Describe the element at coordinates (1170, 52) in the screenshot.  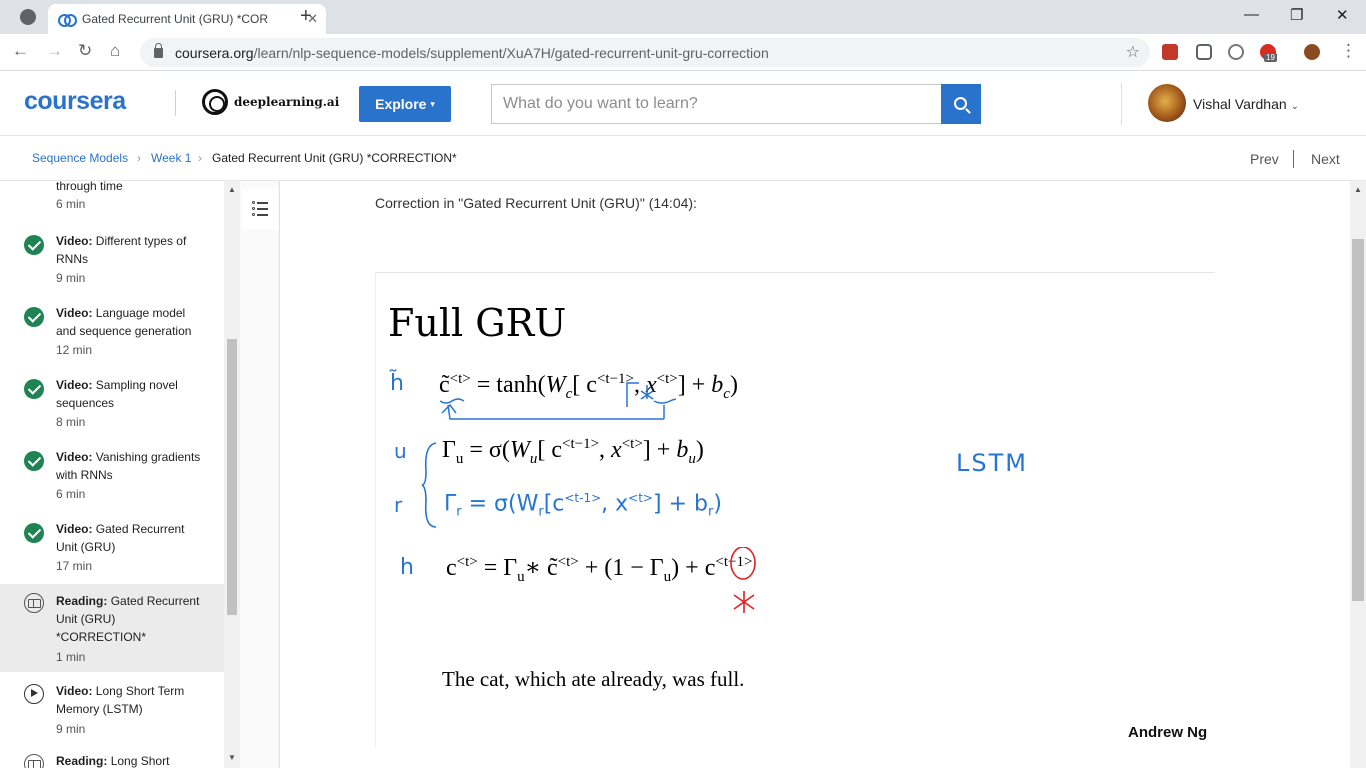
I see `extension-bookmark-icon` at that location.